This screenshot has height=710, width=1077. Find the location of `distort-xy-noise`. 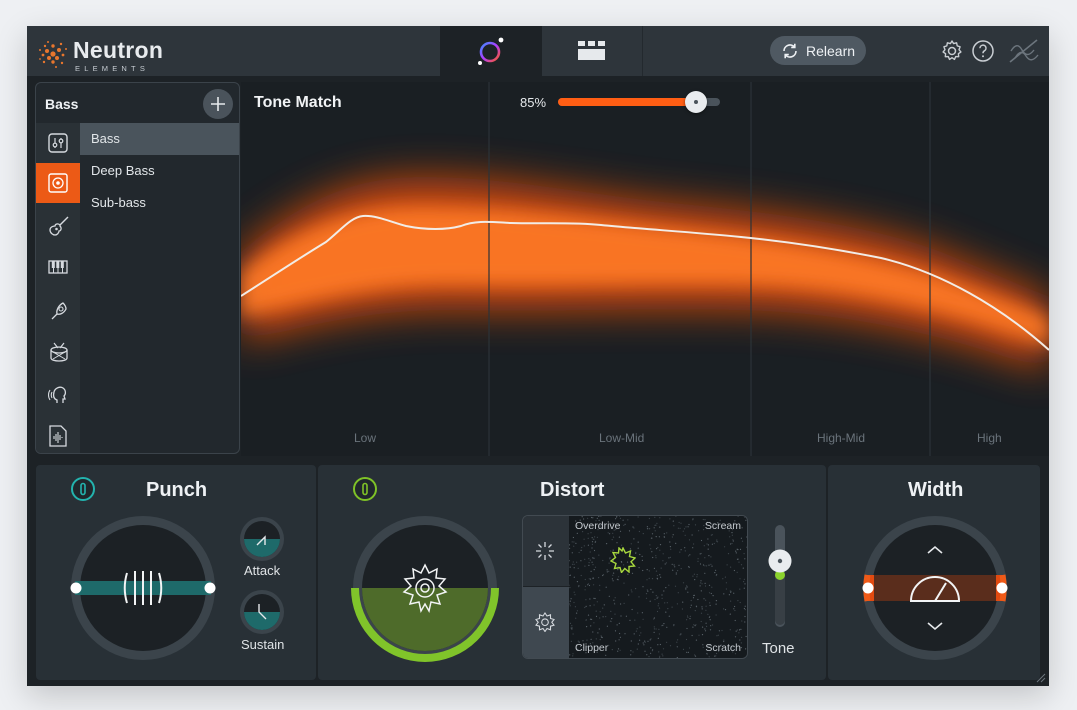

distort-xy-noise is located at coordinates (658, 587).